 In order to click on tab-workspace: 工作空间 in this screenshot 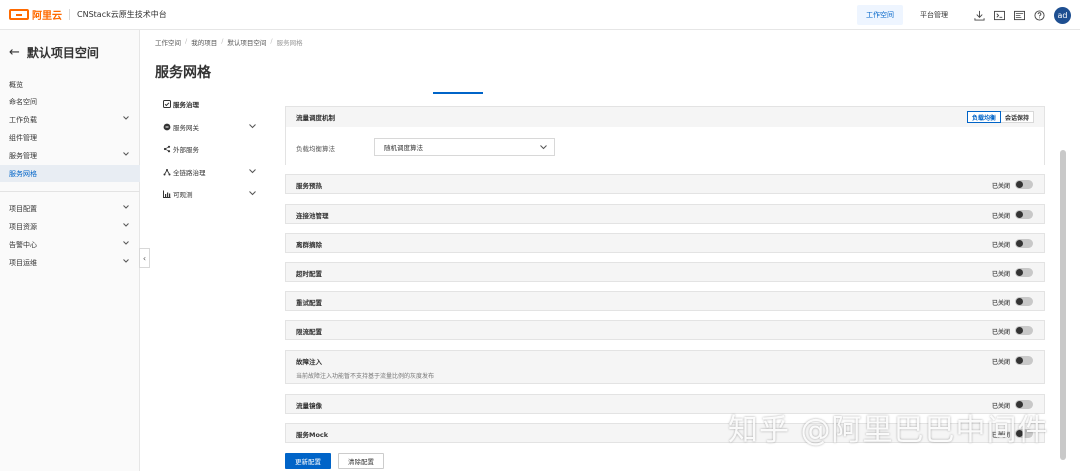, I will do `click(880, 15)`.